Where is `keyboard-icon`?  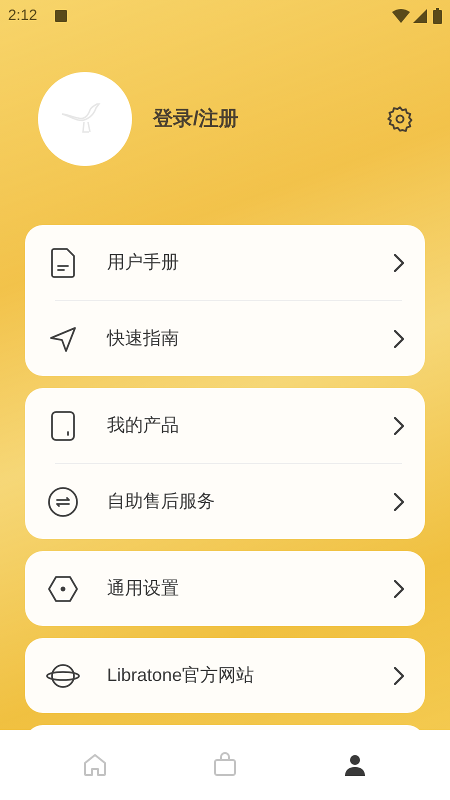
keyboard-icon is located at coordinates (61, 16).